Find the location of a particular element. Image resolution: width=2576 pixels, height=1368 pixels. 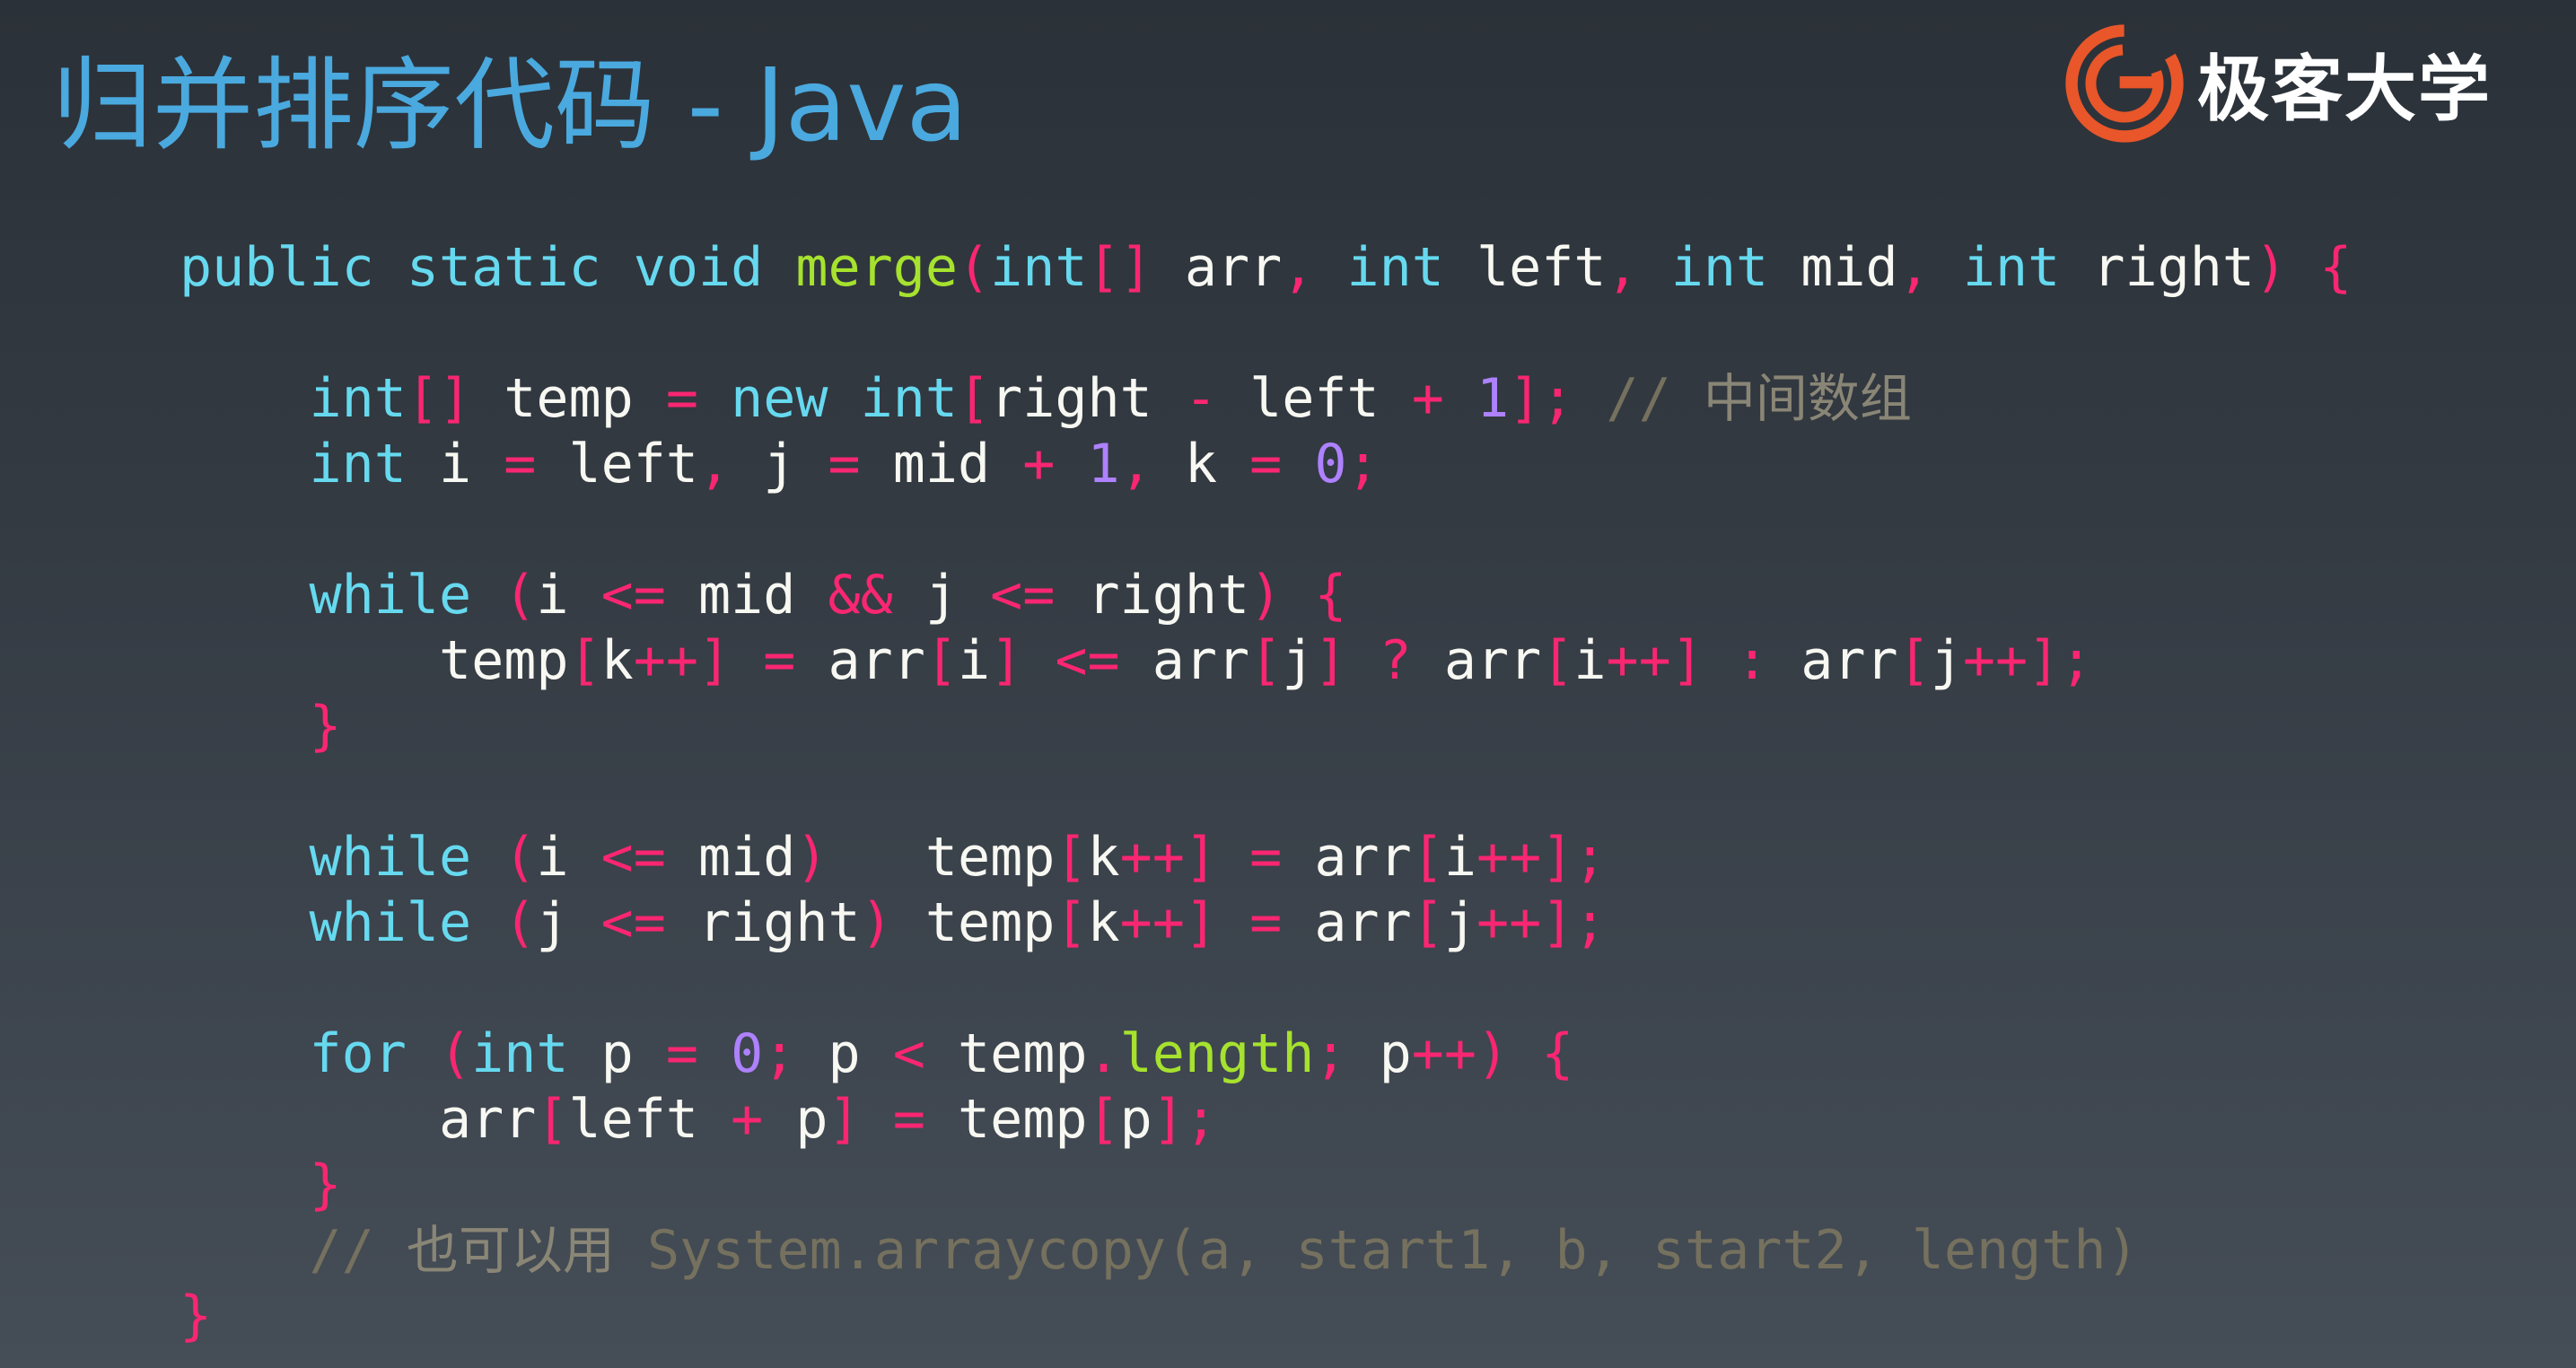

code-line: for (int p = 0; p < temp.length; p++) { is located at coordinates (1266, 1054).